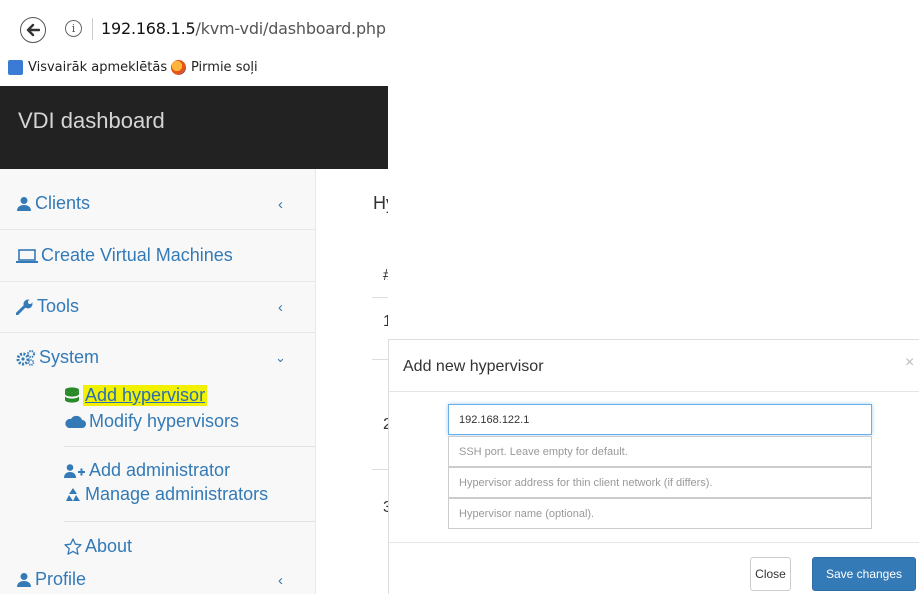  I want to click on sidebar-item-label: Tools, so click(58, 306).